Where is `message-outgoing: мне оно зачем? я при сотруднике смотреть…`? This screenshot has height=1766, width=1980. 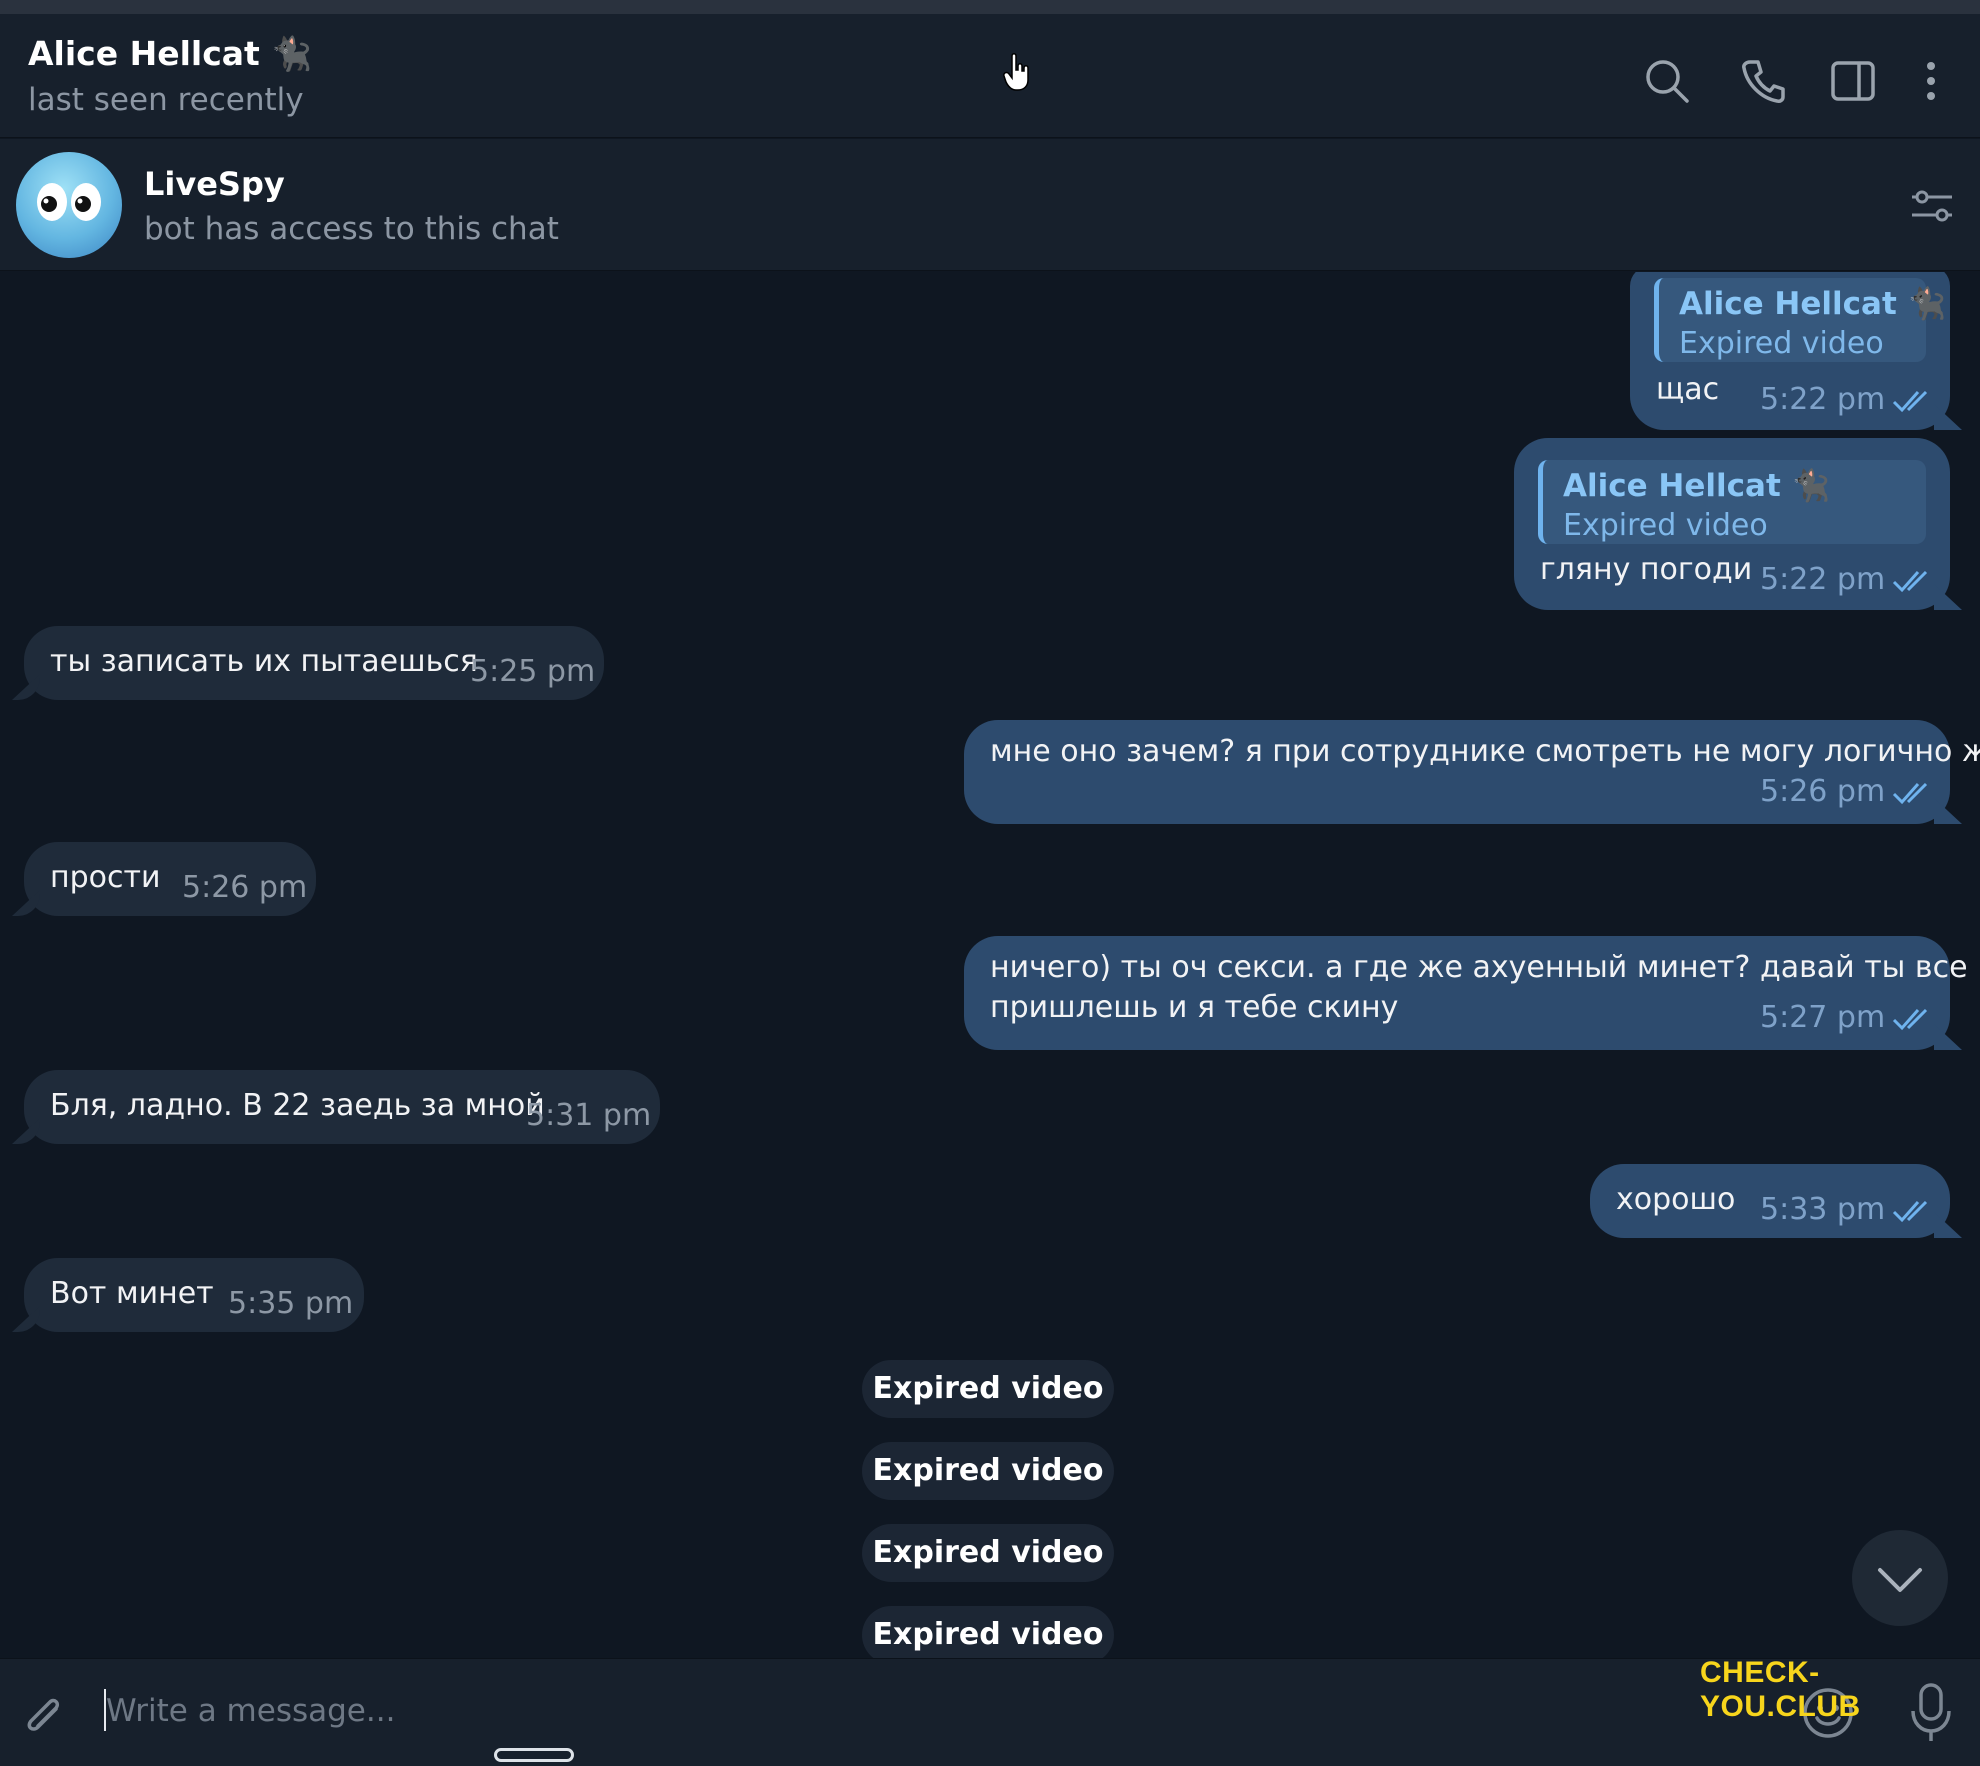 message-outgoing: мне оно зачем? я при сотруднике смотреть… is located at coordinates (1472, 772).